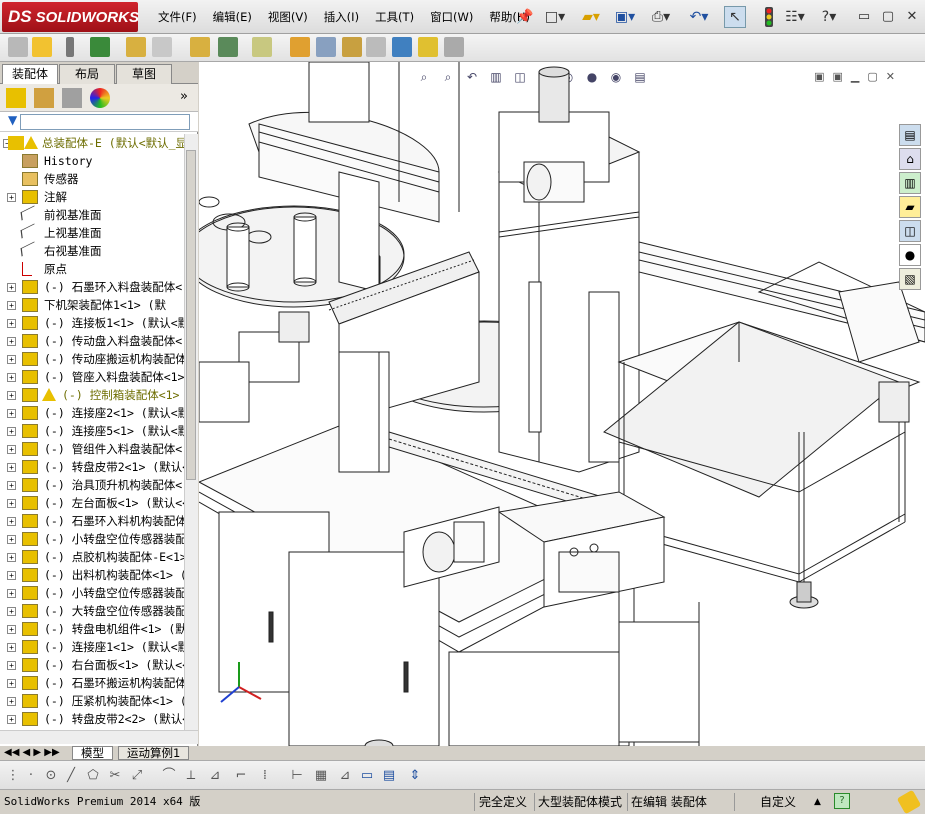  What do you see at coordinates (115, 776) in the screenshot?
I see `trim-icon: ✂` at bounding box center [115, 776].